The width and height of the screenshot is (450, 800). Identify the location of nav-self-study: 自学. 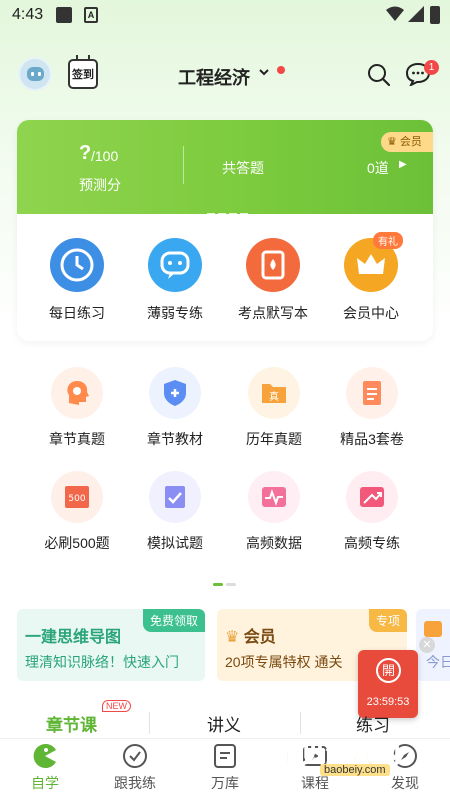
(45, 768).